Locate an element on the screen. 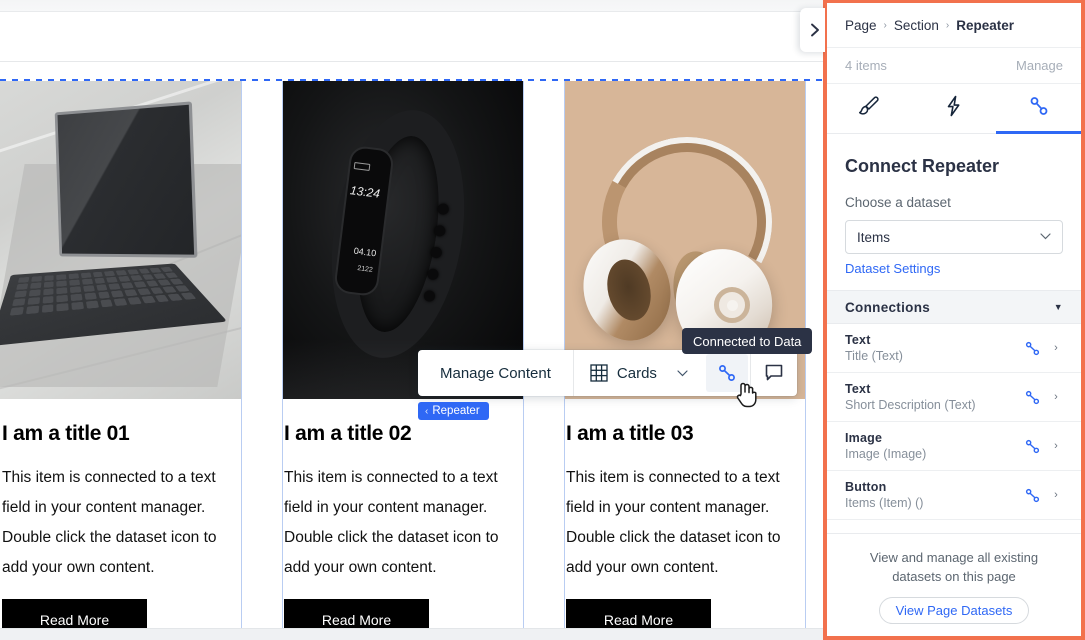 This screenshot has width=1085, height=640. connection-row: Image Image (Image) › is located at coordinates (954, 446).